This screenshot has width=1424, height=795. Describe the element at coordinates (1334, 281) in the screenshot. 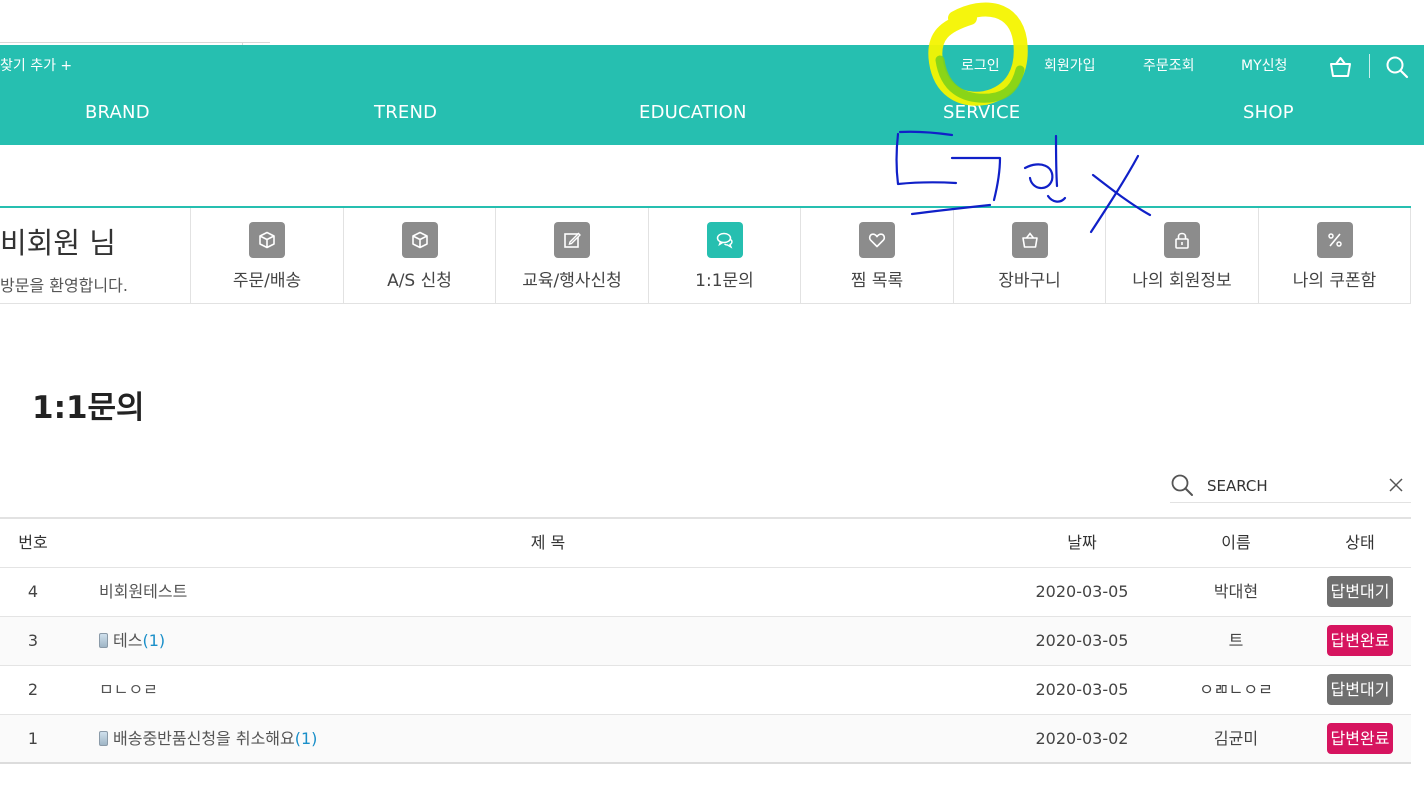

I see `mypage-item-label: 나의 쿠폰함` at that location.